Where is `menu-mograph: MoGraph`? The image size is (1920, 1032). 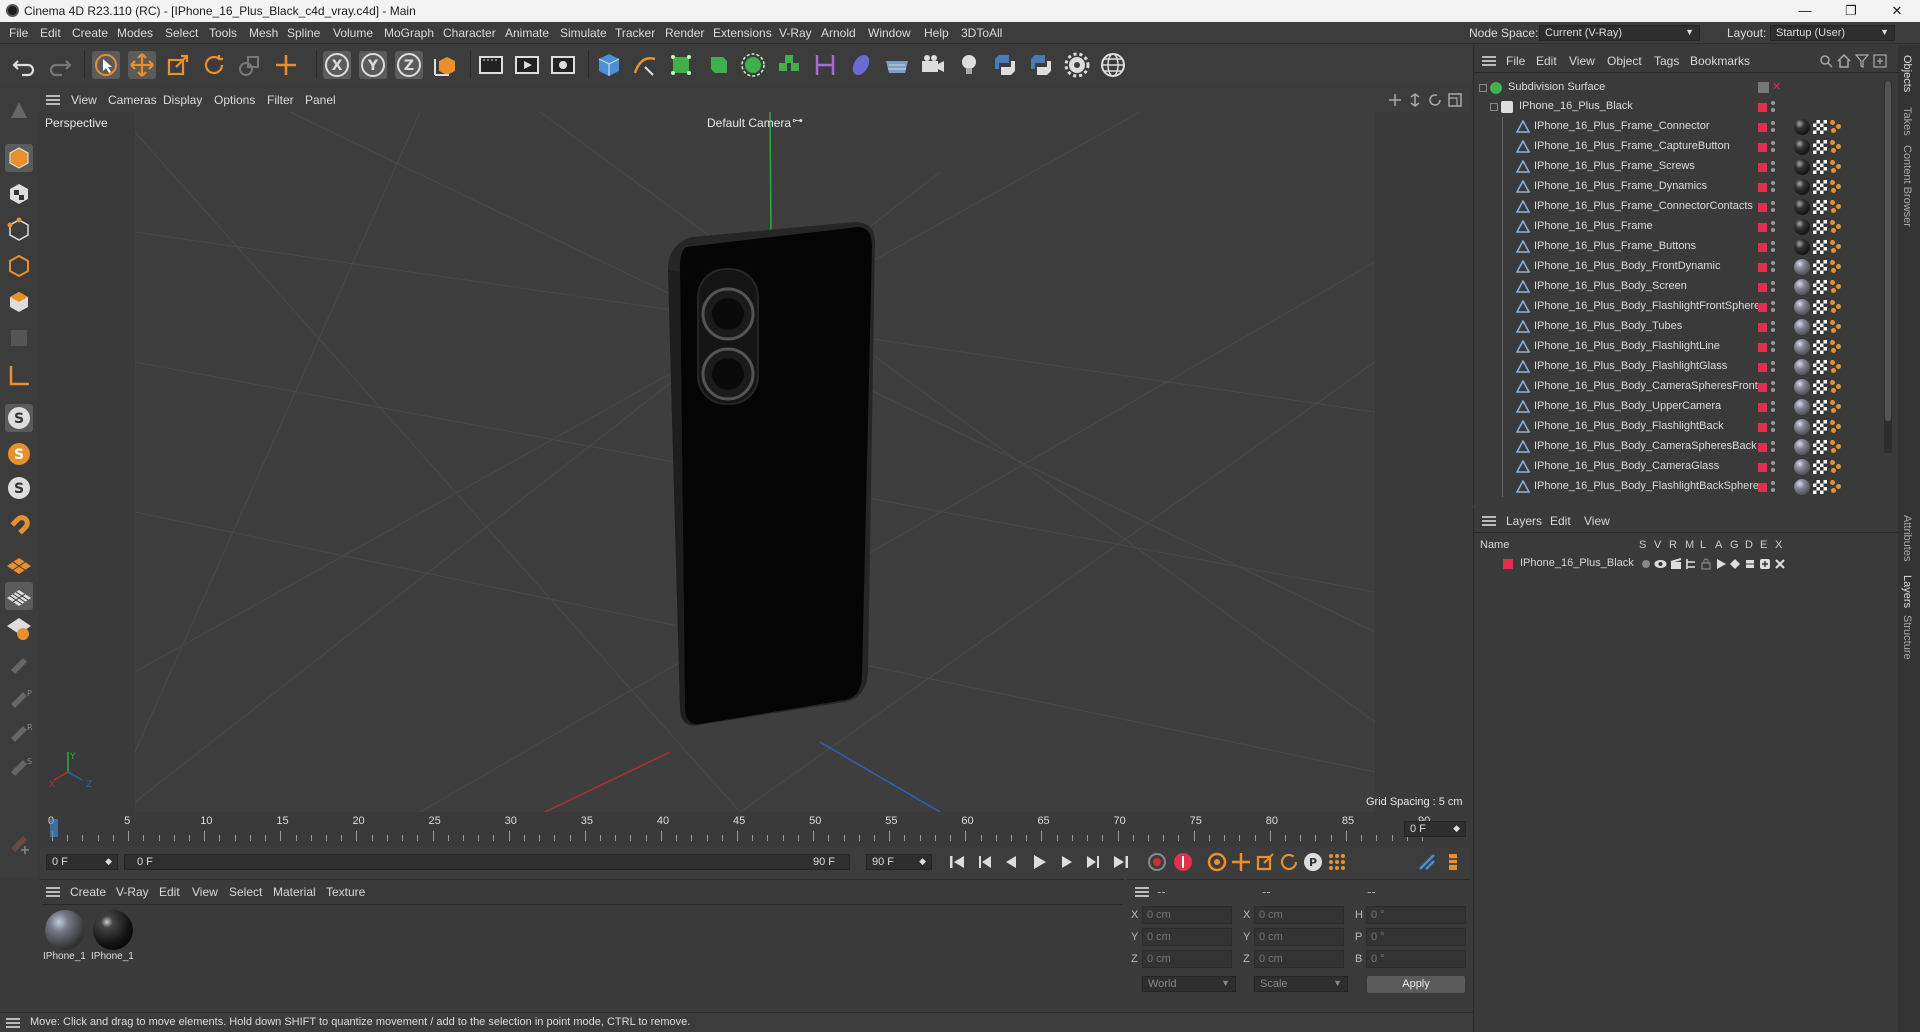 menu-mograph: MoGraph is located at coordinates (409, 33).